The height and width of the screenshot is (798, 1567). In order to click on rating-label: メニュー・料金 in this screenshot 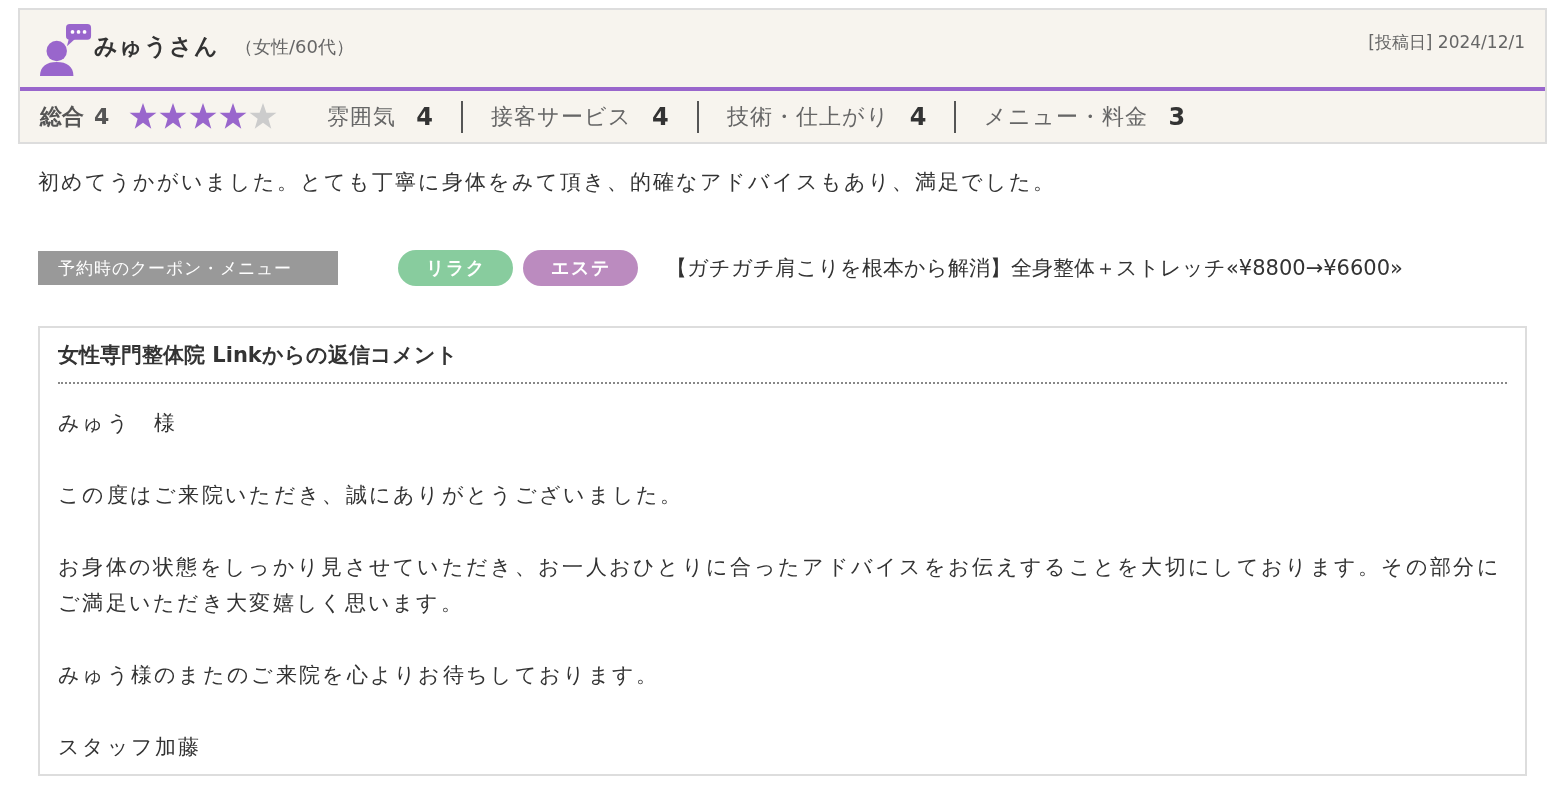, I will do `click(1066, 116)`.